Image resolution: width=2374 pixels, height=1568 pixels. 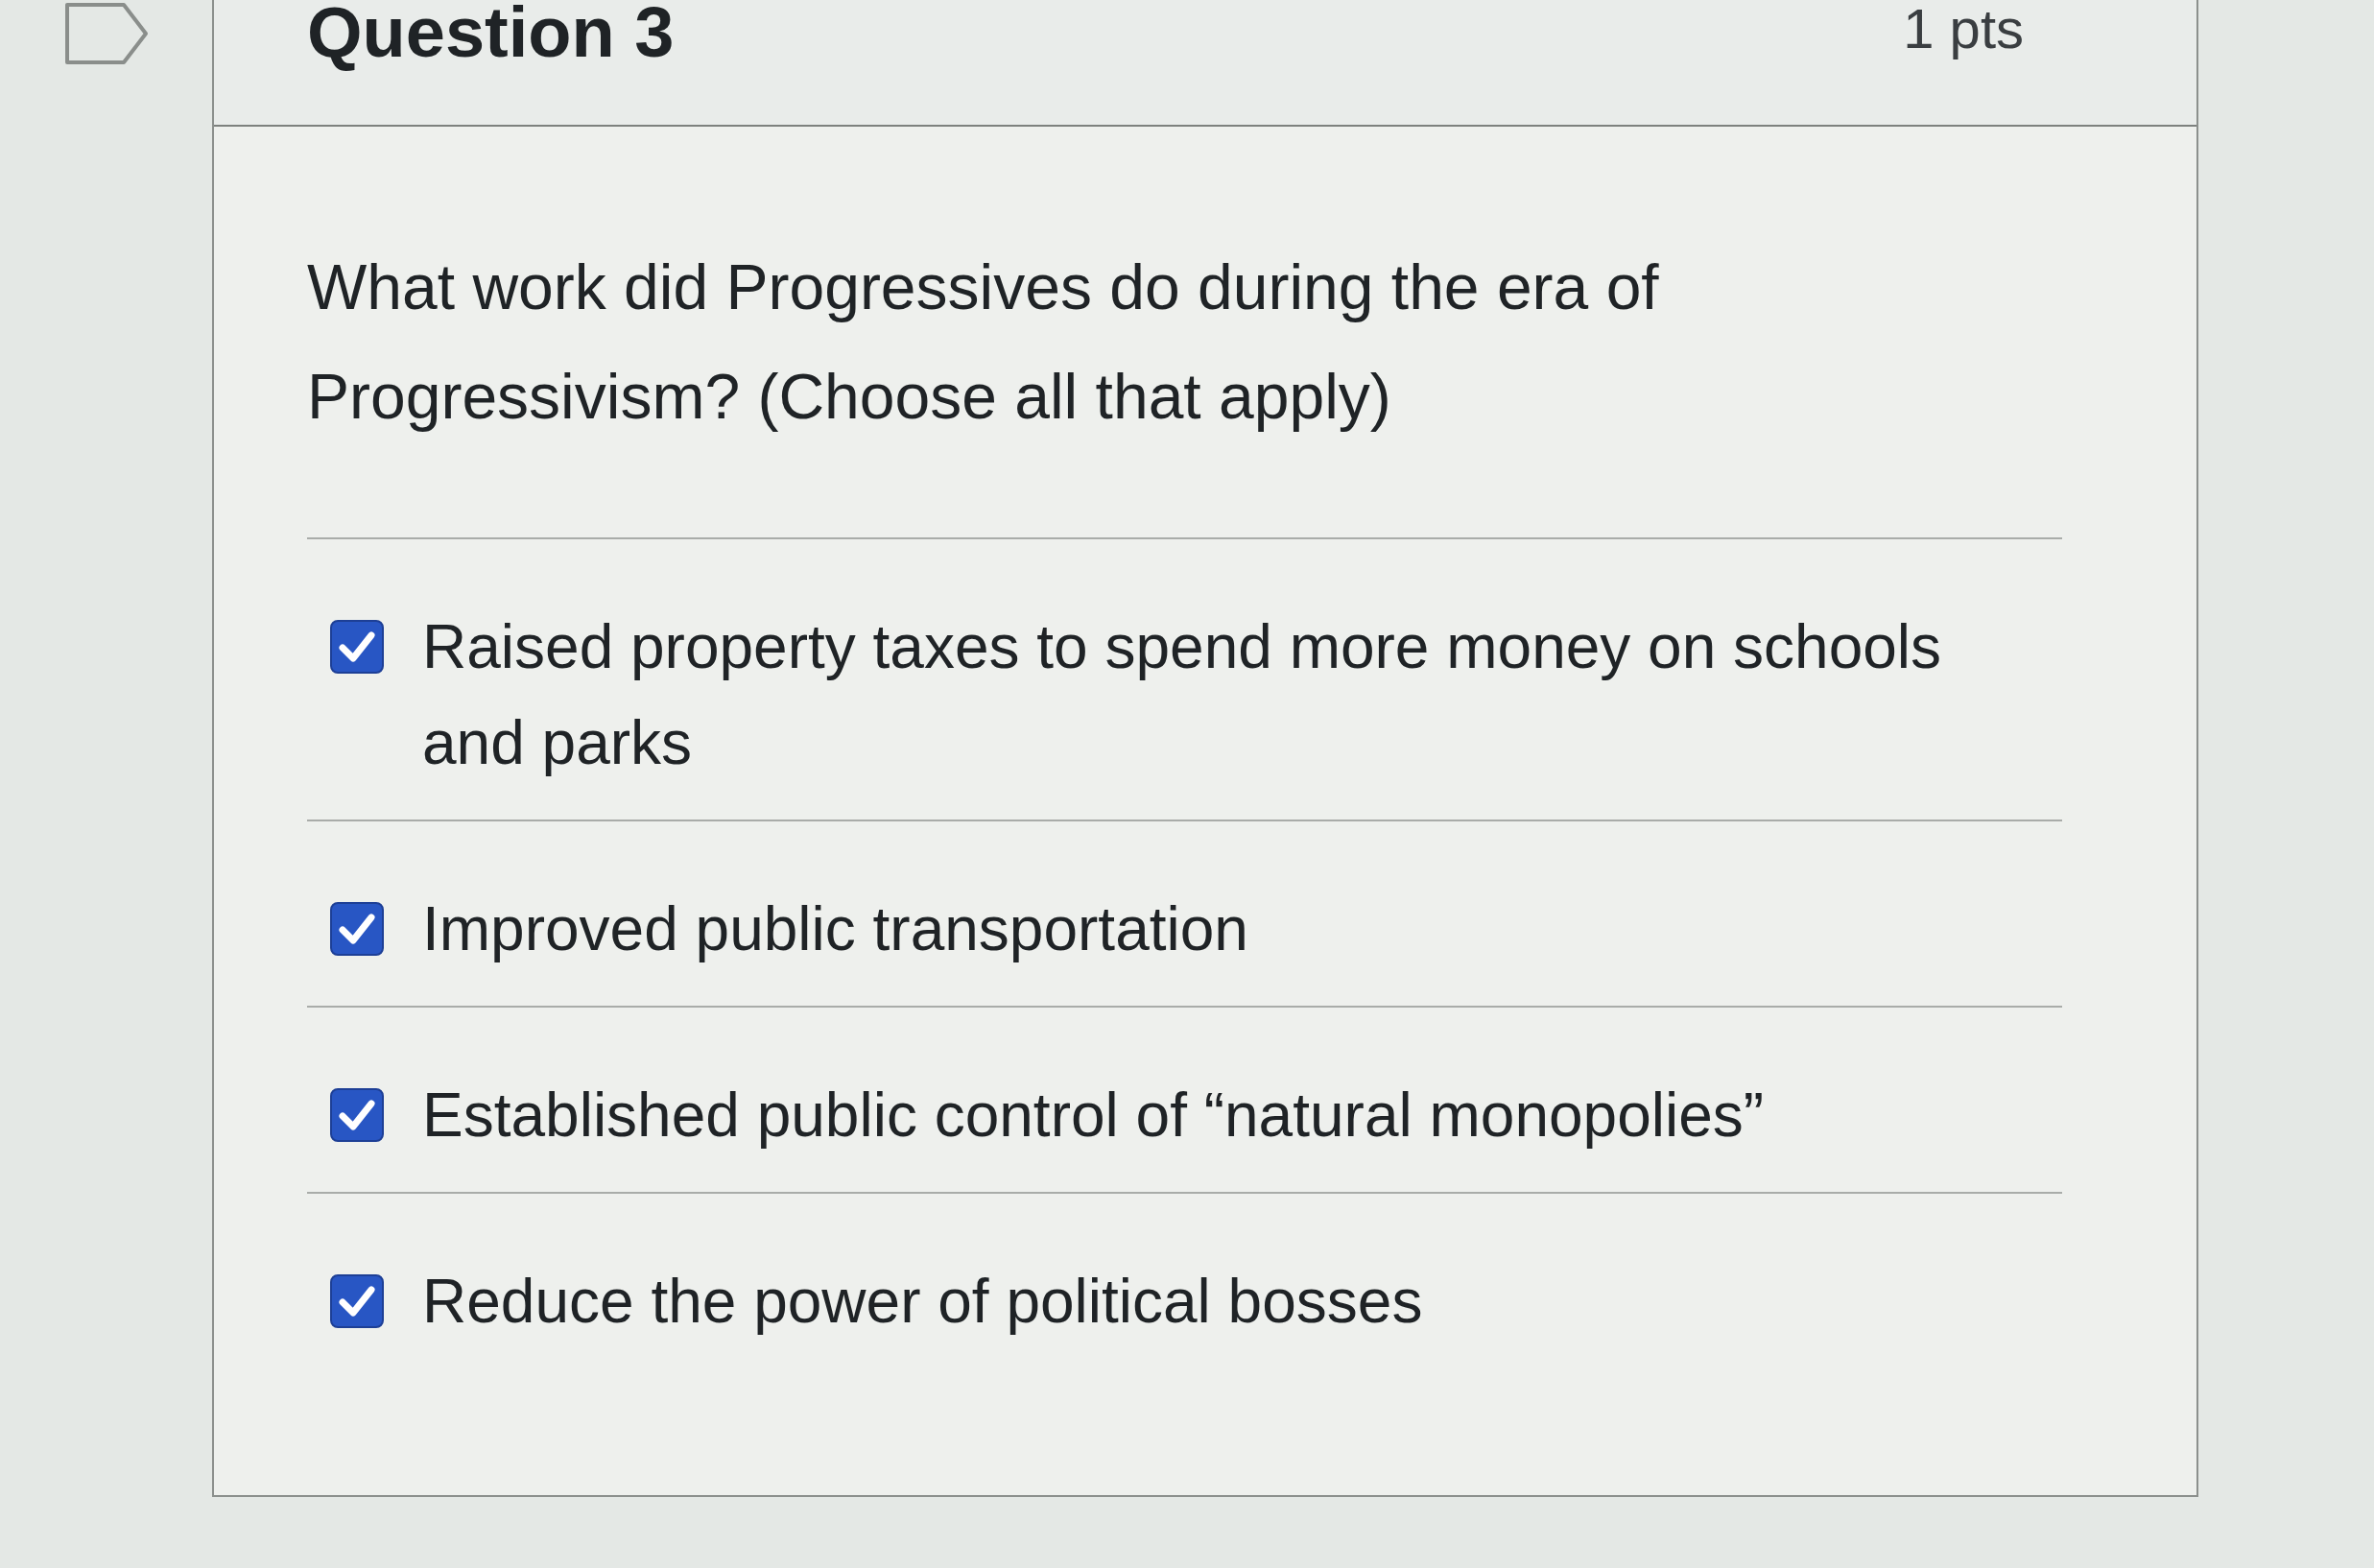 I want to click on question-text: What work did Progressives do during the era of Progressivism? (Choose all that apply), so click(x=983, y=342).